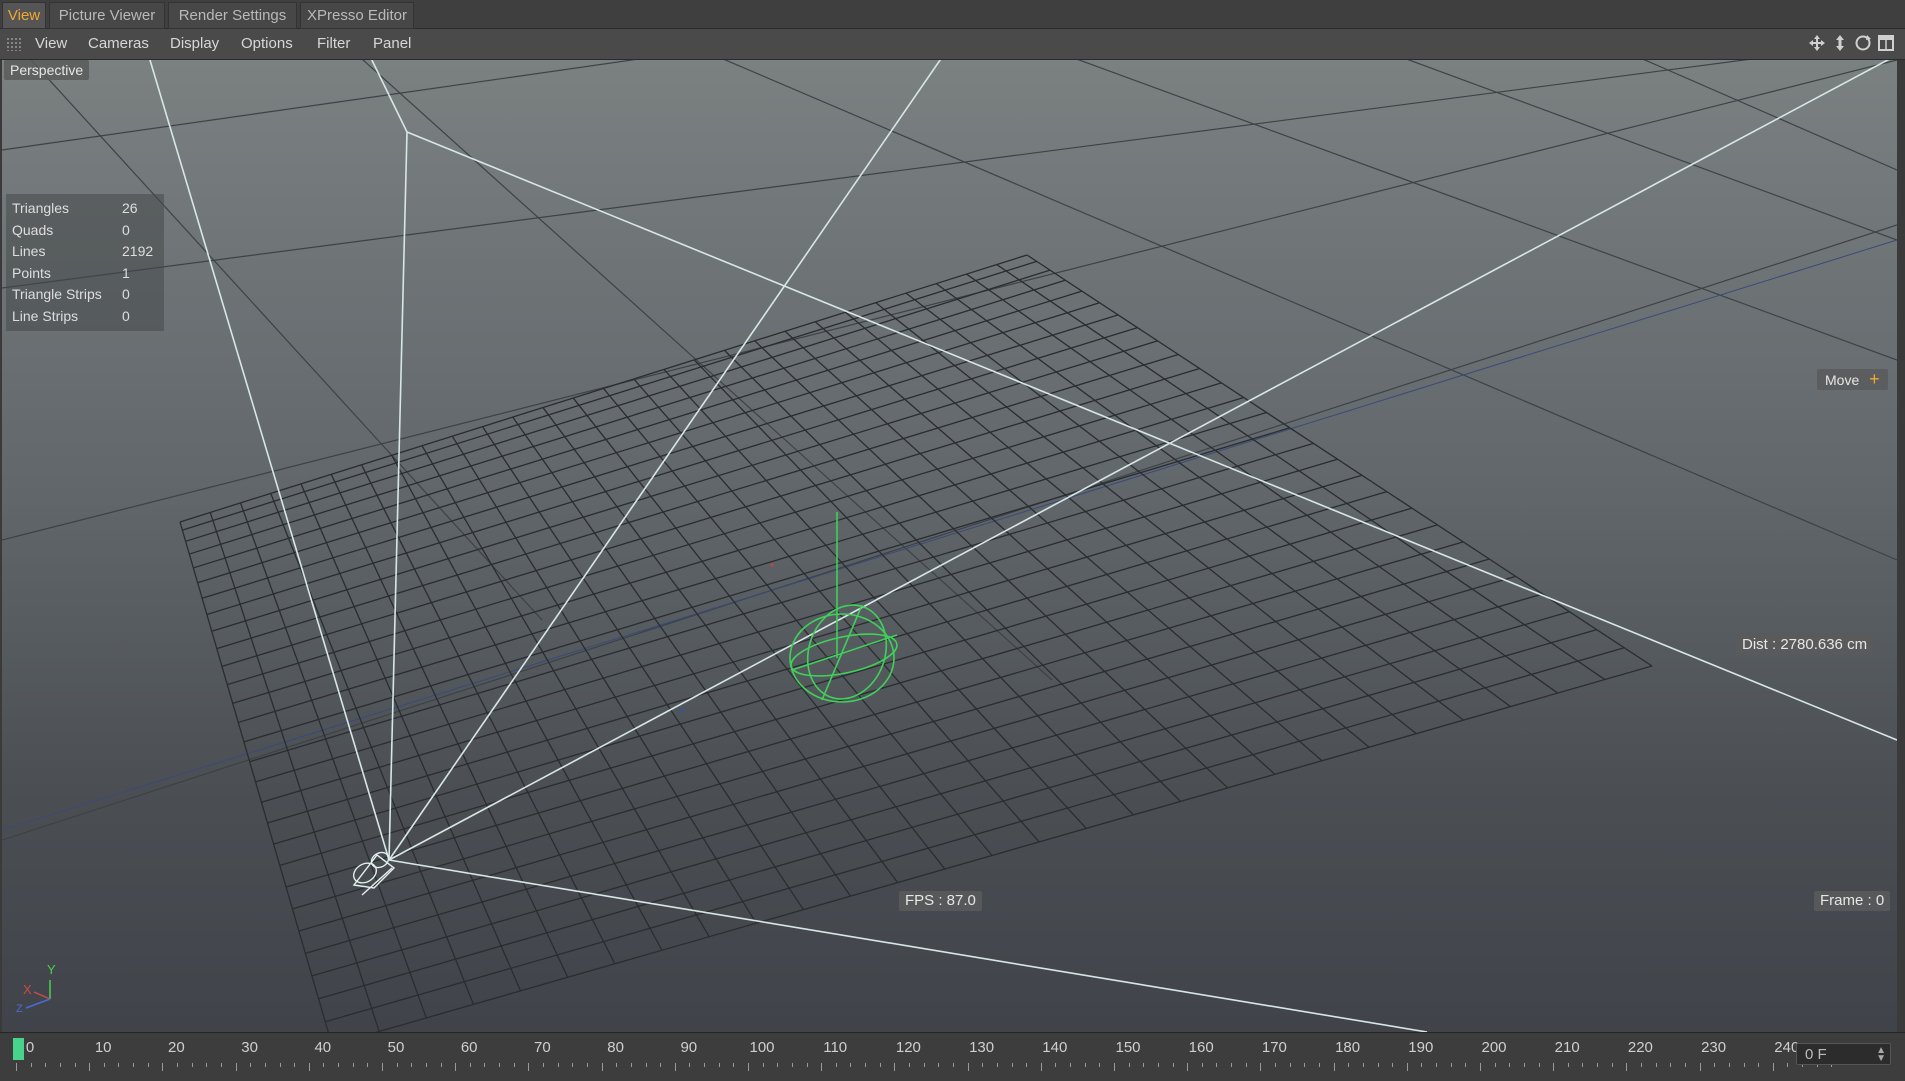  What do you see at coordinates (1640, 1047) in the screenshot?
I see `timeline-tick-label: 220` at bounding box center [1640, 1047].